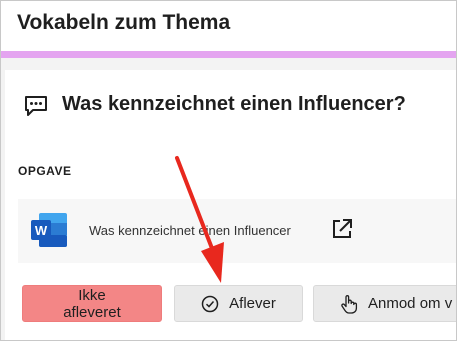 This screenshot has height=341, width=457. What do you see at coordinates (49, 232) in the screenshot?
I see `word-file-icon: W` at bounding box center [49, 232].